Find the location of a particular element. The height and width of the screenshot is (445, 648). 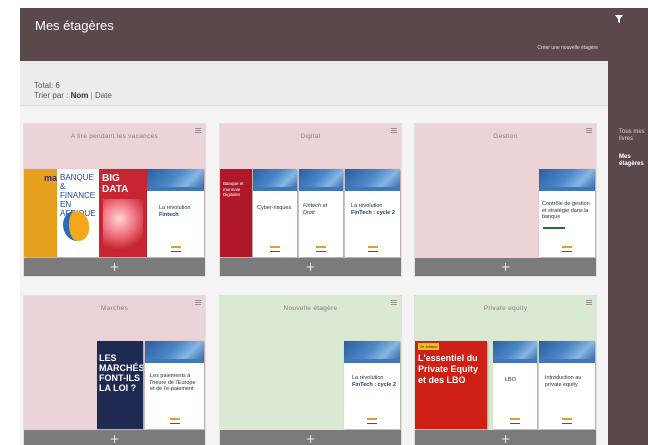

shelf-name: A lire pendant les vacances is located at coordinates (114, 136).